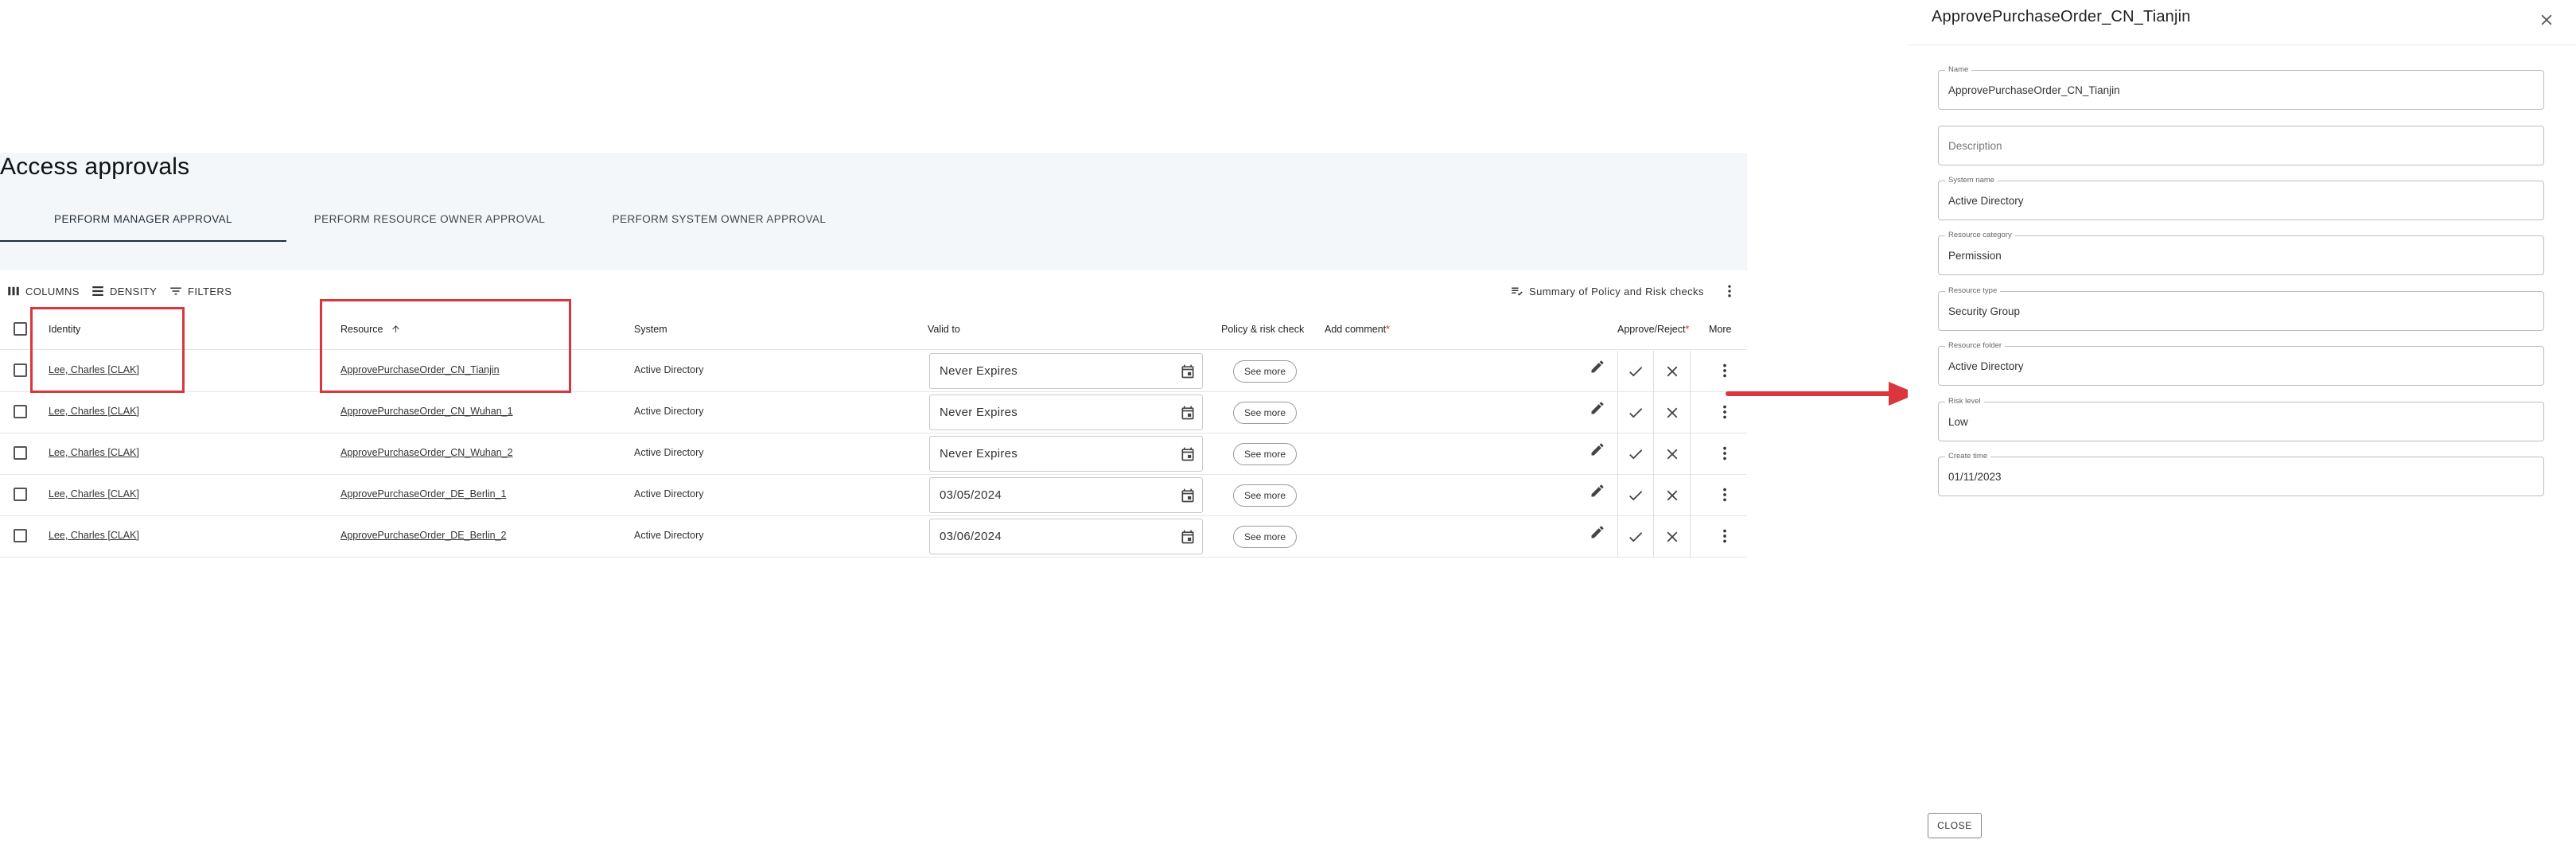  I want to click on name-field: Name ApprovePurchaseOrder_CN_Tianjin, so click(2241, 87).